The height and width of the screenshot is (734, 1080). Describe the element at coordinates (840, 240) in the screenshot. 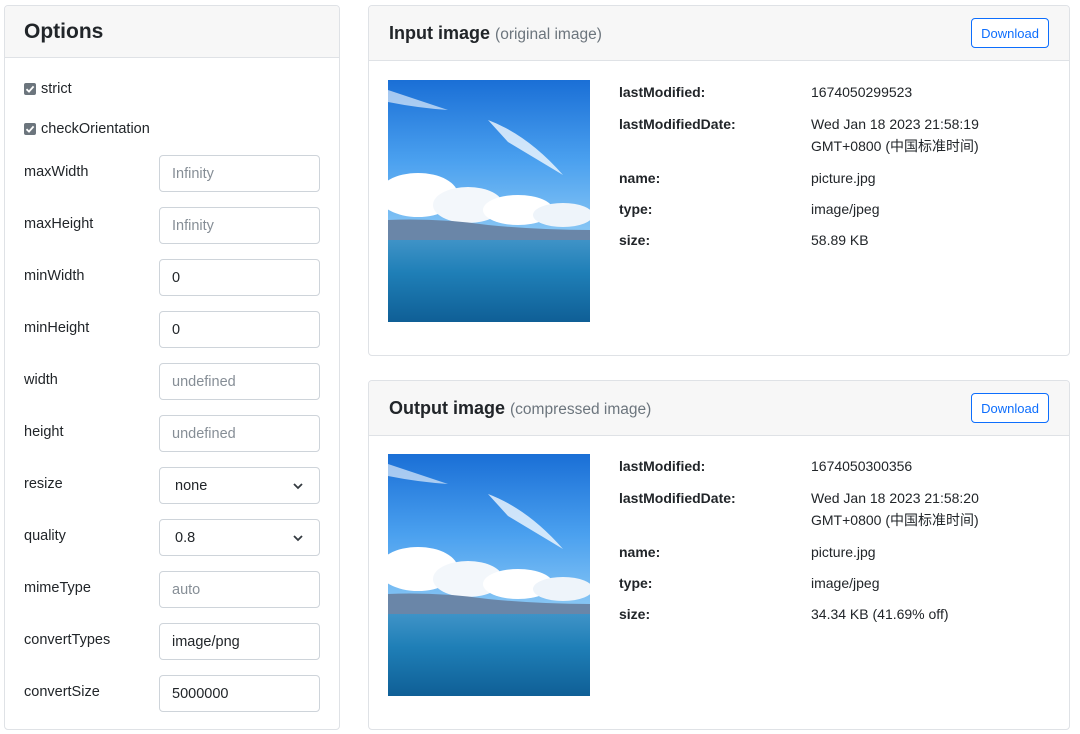

I see `meta-value: 58.89 KB` at that location.